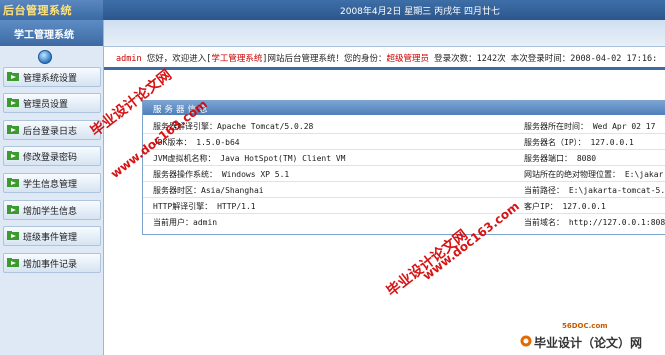 Image resolution: width=665 pixels, height=355 pixels. I want to click on info-cell: 服务器端口： 8080, so click(560, 158).